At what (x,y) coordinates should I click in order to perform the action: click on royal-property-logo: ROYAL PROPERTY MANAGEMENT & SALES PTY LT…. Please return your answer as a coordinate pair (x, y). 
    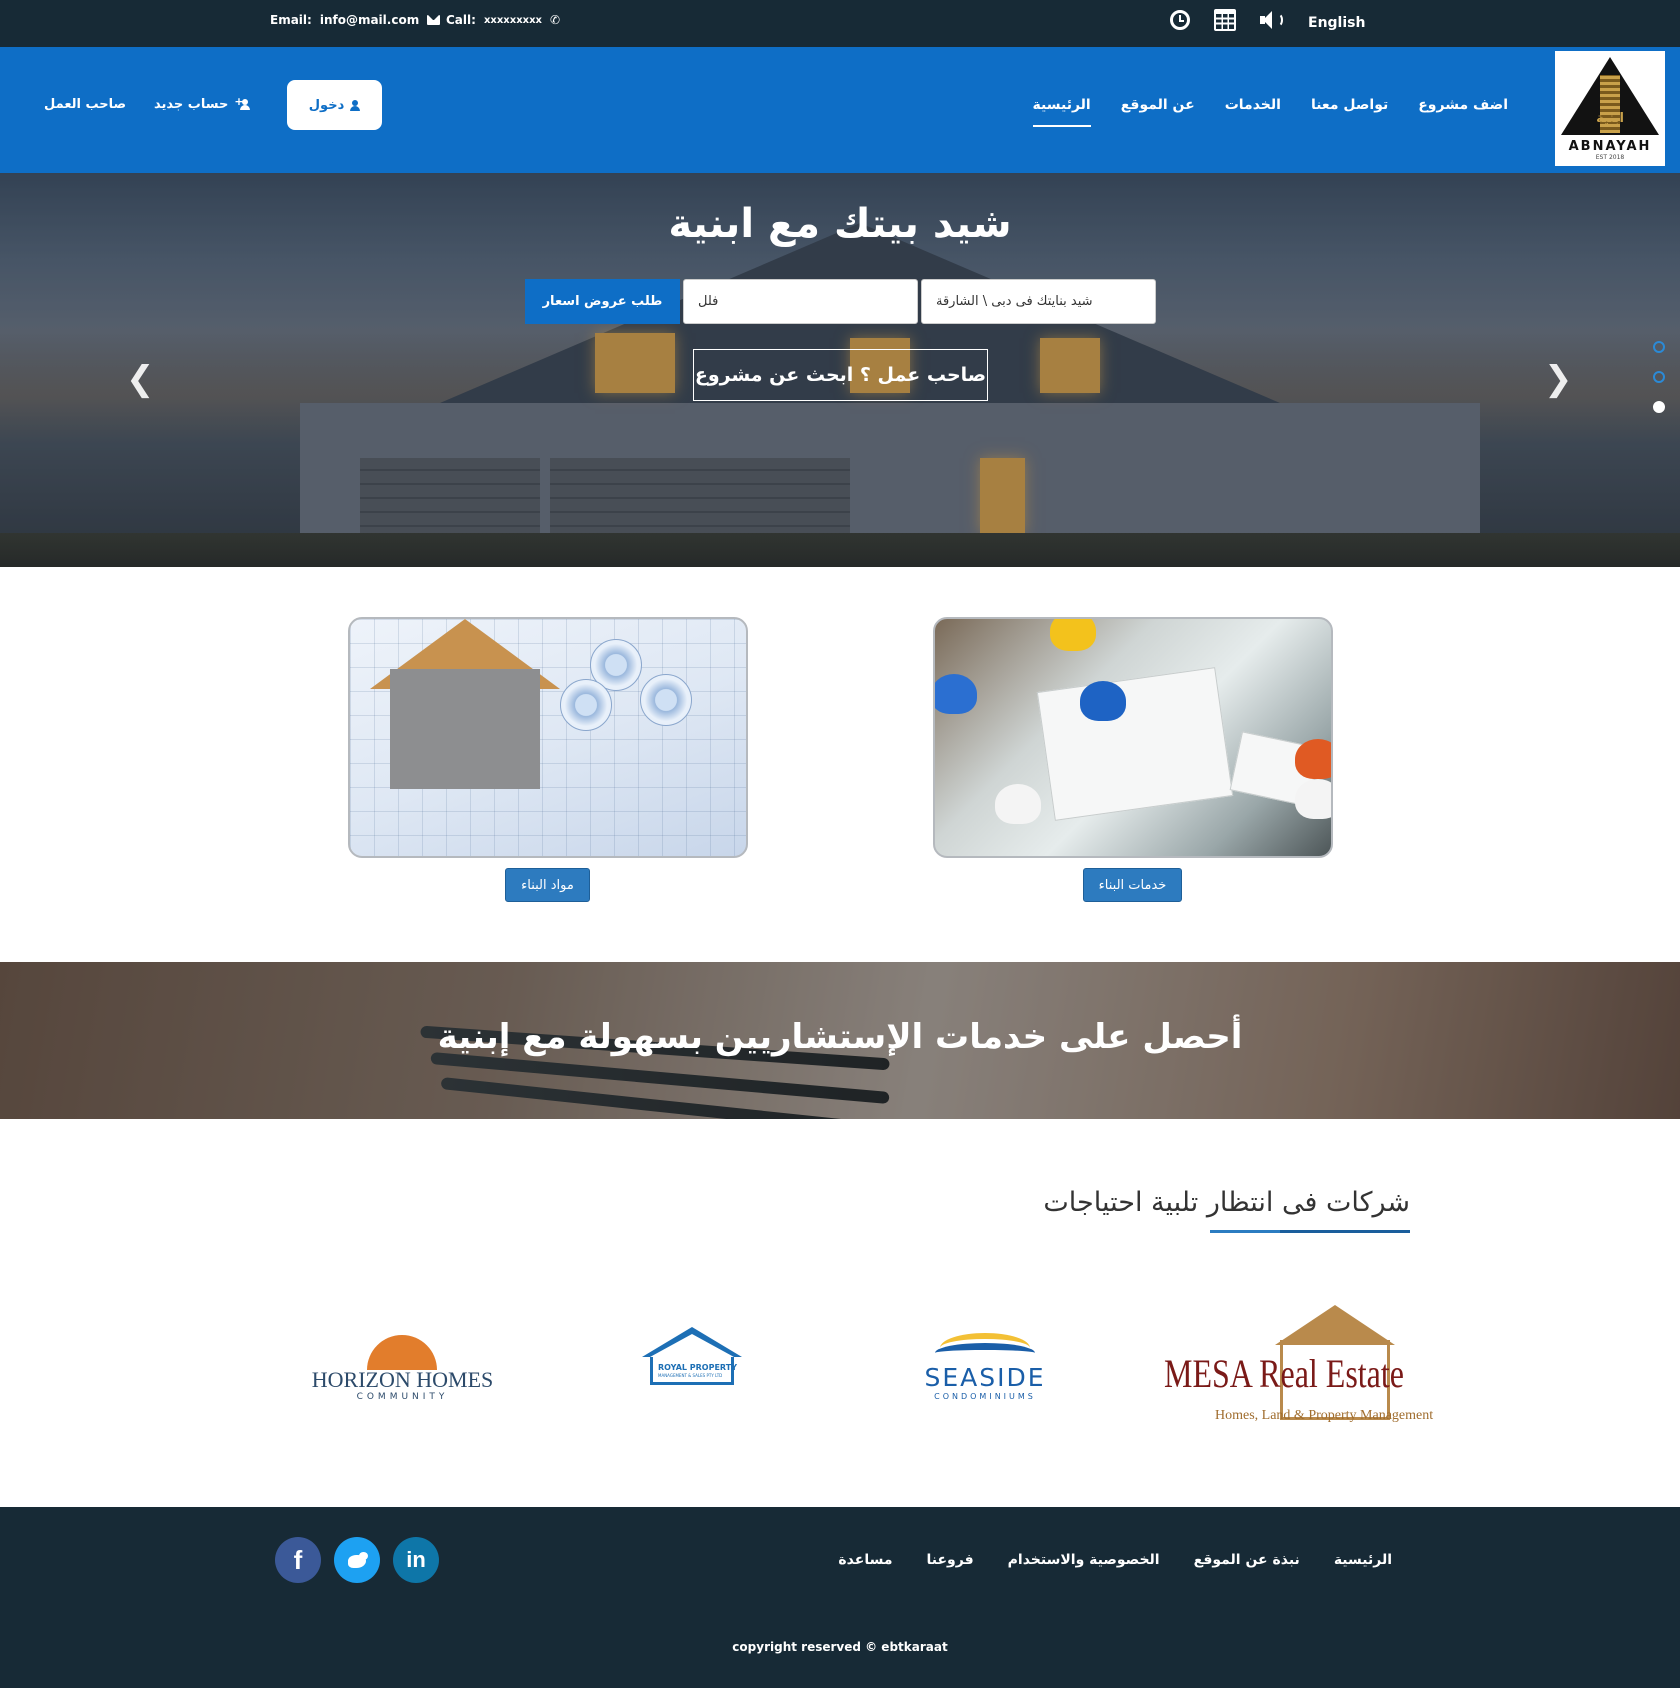
    Looking at the image, I should click on (690, 1360).